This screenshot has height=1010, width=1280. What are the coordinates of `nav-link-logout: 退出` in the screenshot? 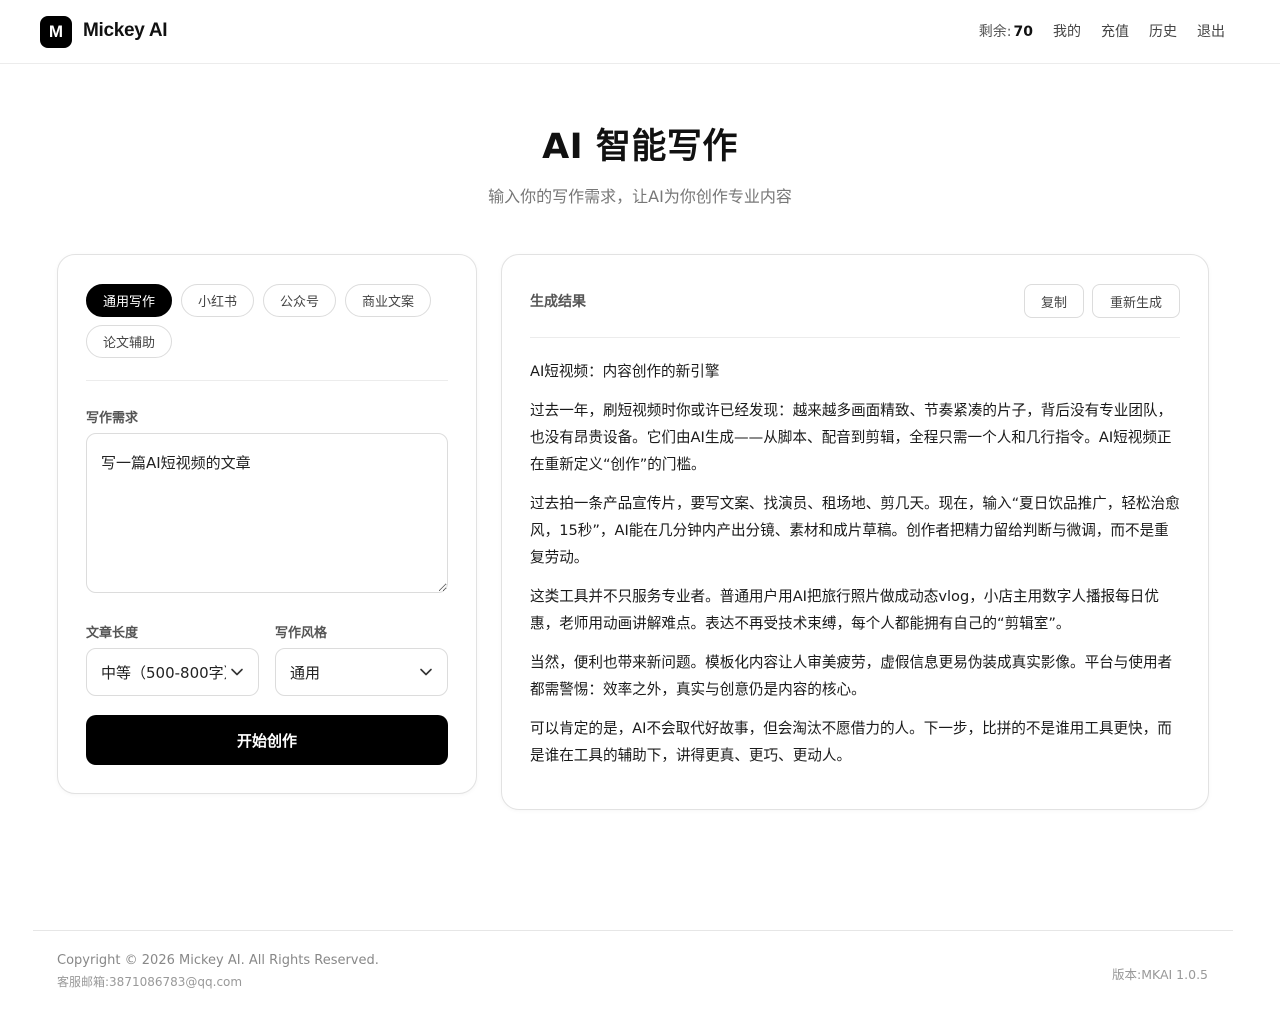 It's located at (1211, 31).